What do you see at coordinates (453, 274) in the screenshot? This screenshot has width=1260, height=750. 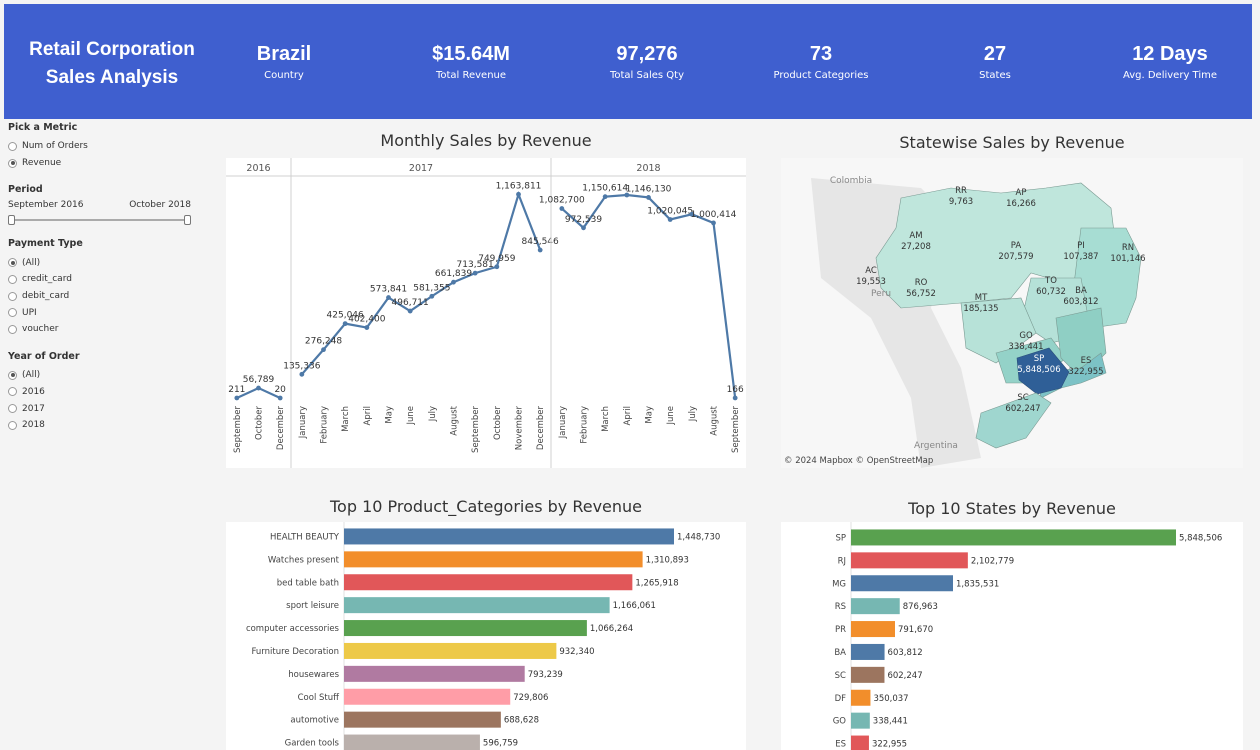 I see `data-label: 661,839` at bounding box center [453, 274].